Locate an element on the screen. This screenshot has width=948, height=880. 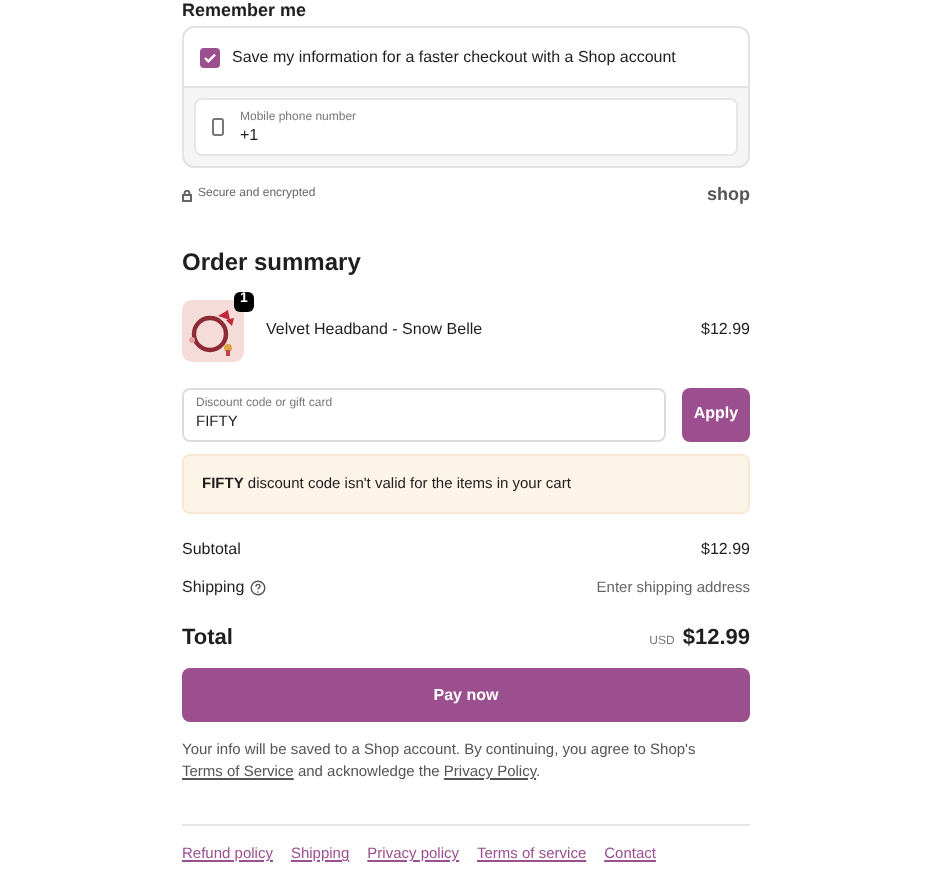
section-title: Order summary is located at coordinates (272, 262).